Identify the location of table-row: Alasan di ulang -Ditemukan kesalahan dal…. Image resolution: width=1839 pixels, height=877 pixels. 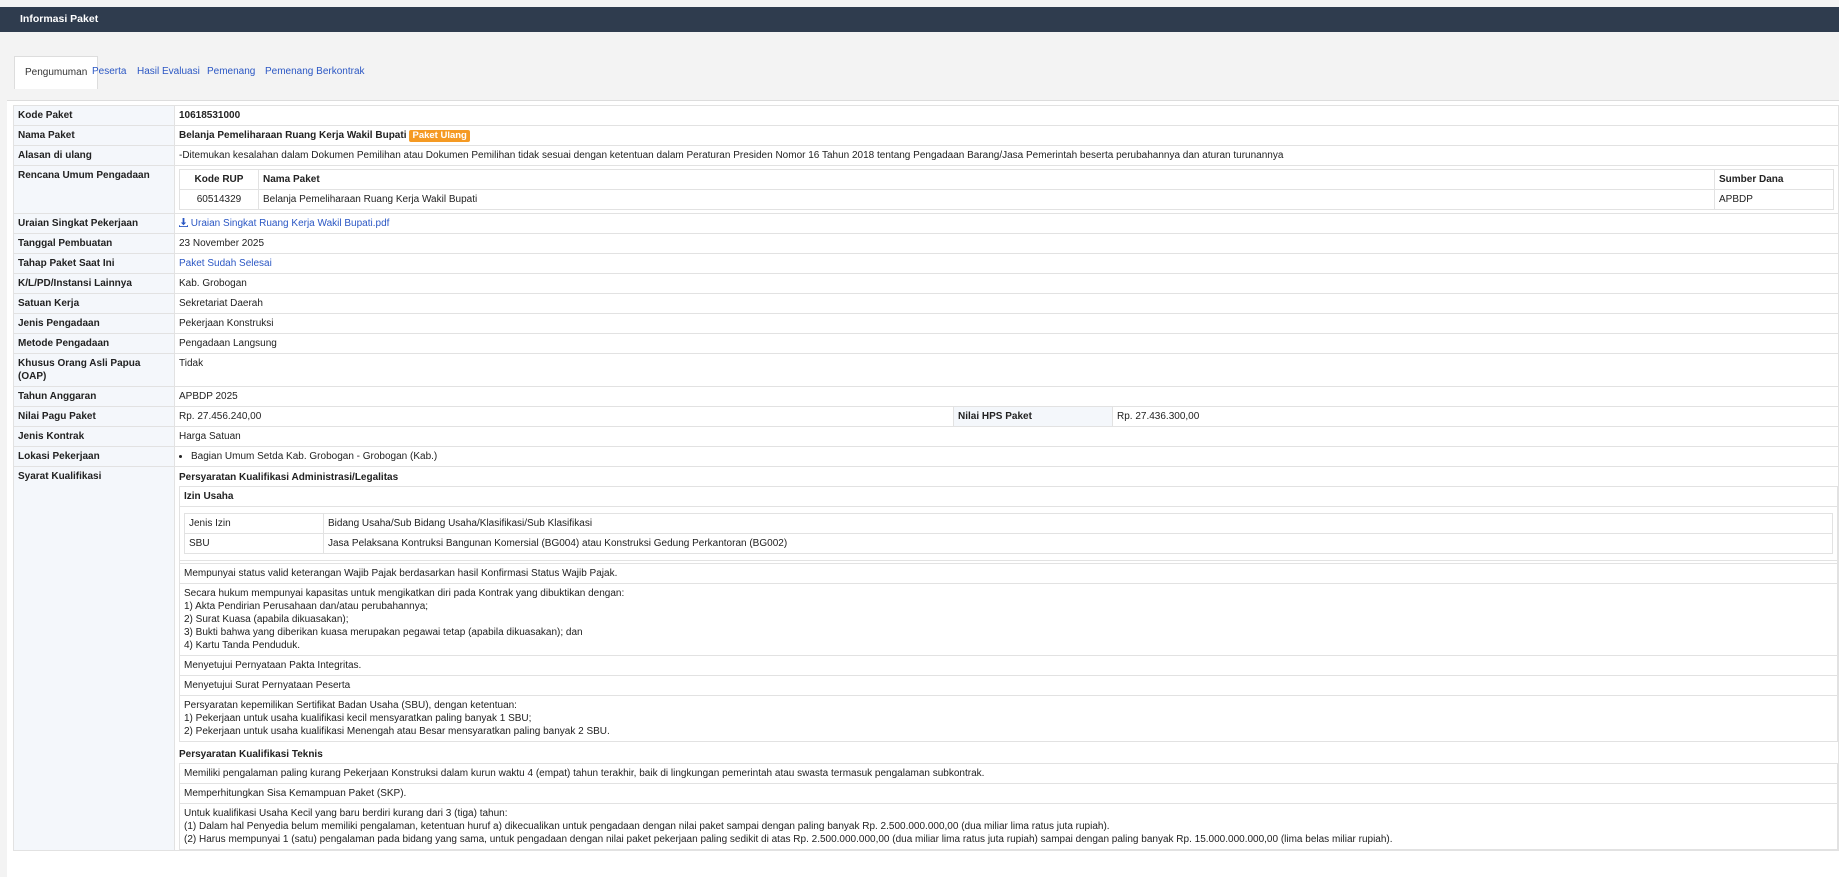
(926, 155).